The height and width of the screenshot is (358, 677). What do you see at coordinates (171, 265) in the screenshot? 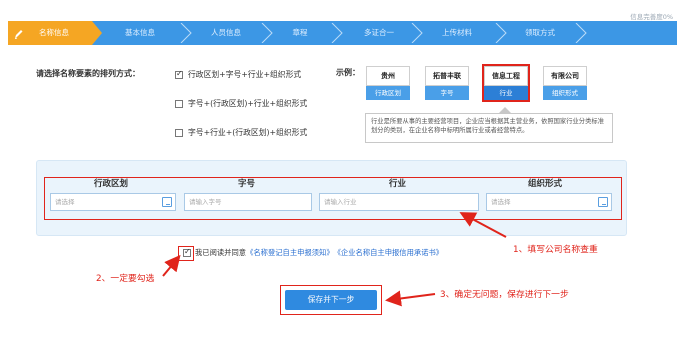
I see `arrow-to-checkbox` at bounding box center [171, 265].